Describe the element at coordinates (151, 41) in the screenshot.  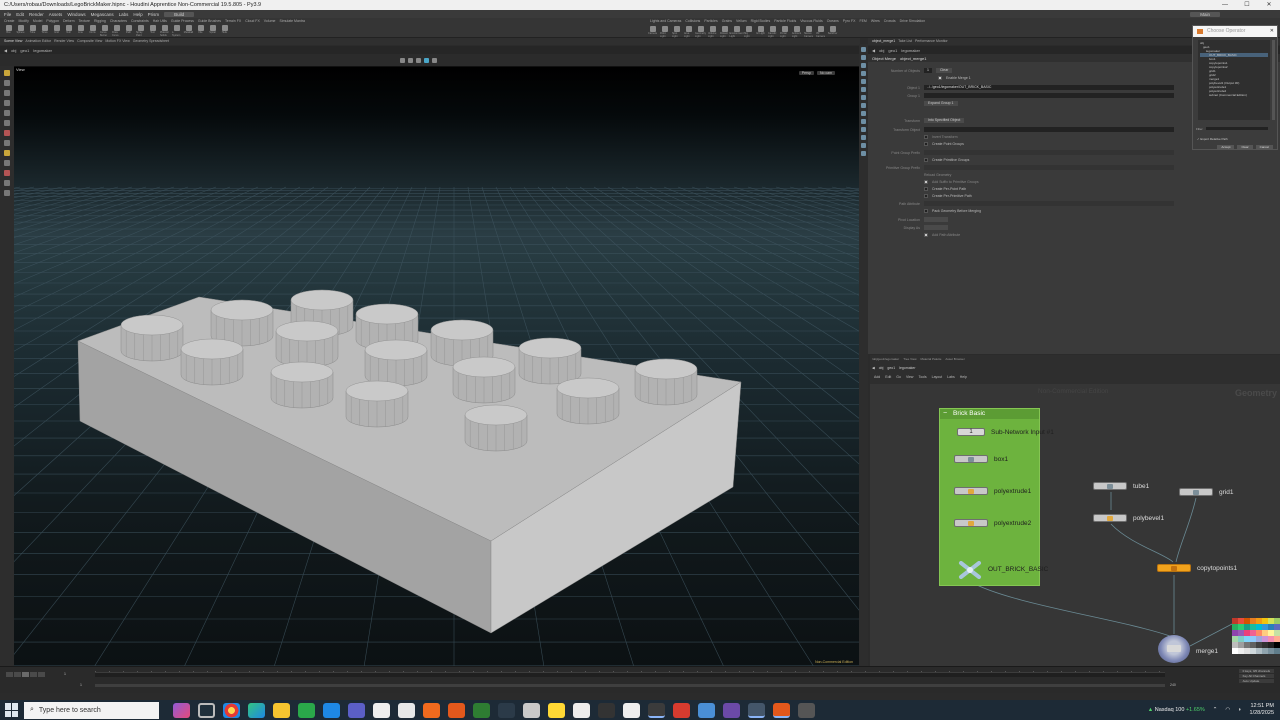
I see `tab-geometry-spreadsheet: Geometry Spreadsheet` at that location.